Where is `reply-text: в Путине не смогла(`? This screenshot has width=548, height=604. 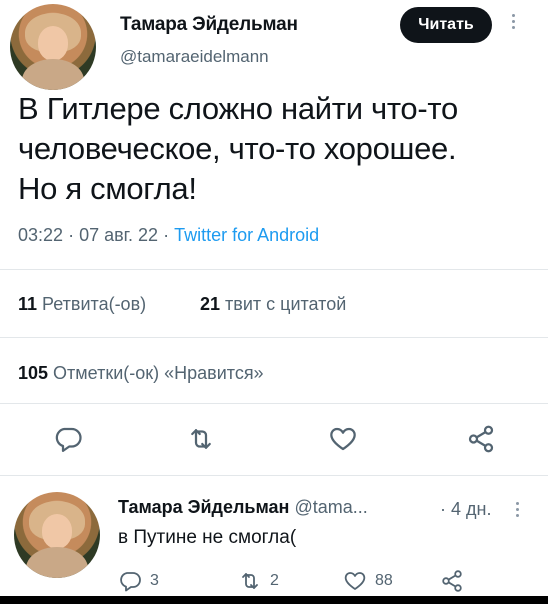
reply-text: в Путине не смогла( is located at coordinates (207, 537).